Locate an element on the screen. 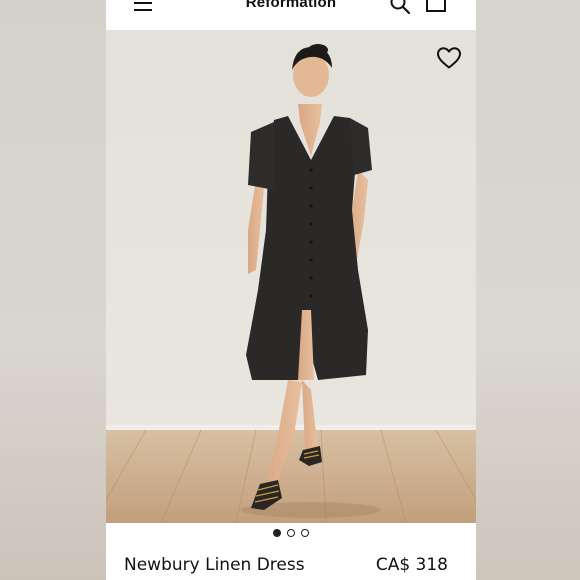  search-icon is located at coordinates (400, 7).